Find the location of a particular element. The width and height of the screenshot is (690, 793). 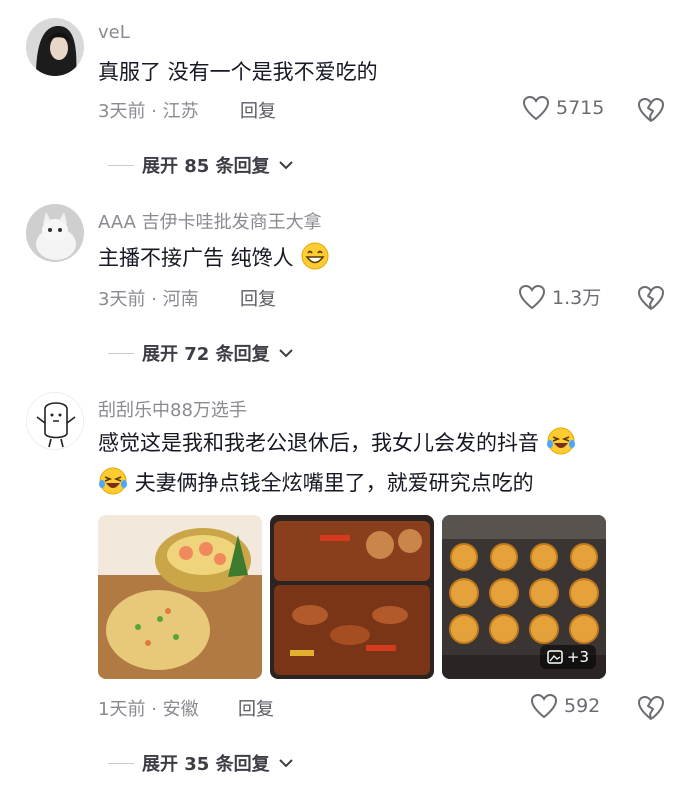

comment-text: 感觉这是我和我老公退休后，我女儿会发的抖音 is located at coordinates (337, 443).